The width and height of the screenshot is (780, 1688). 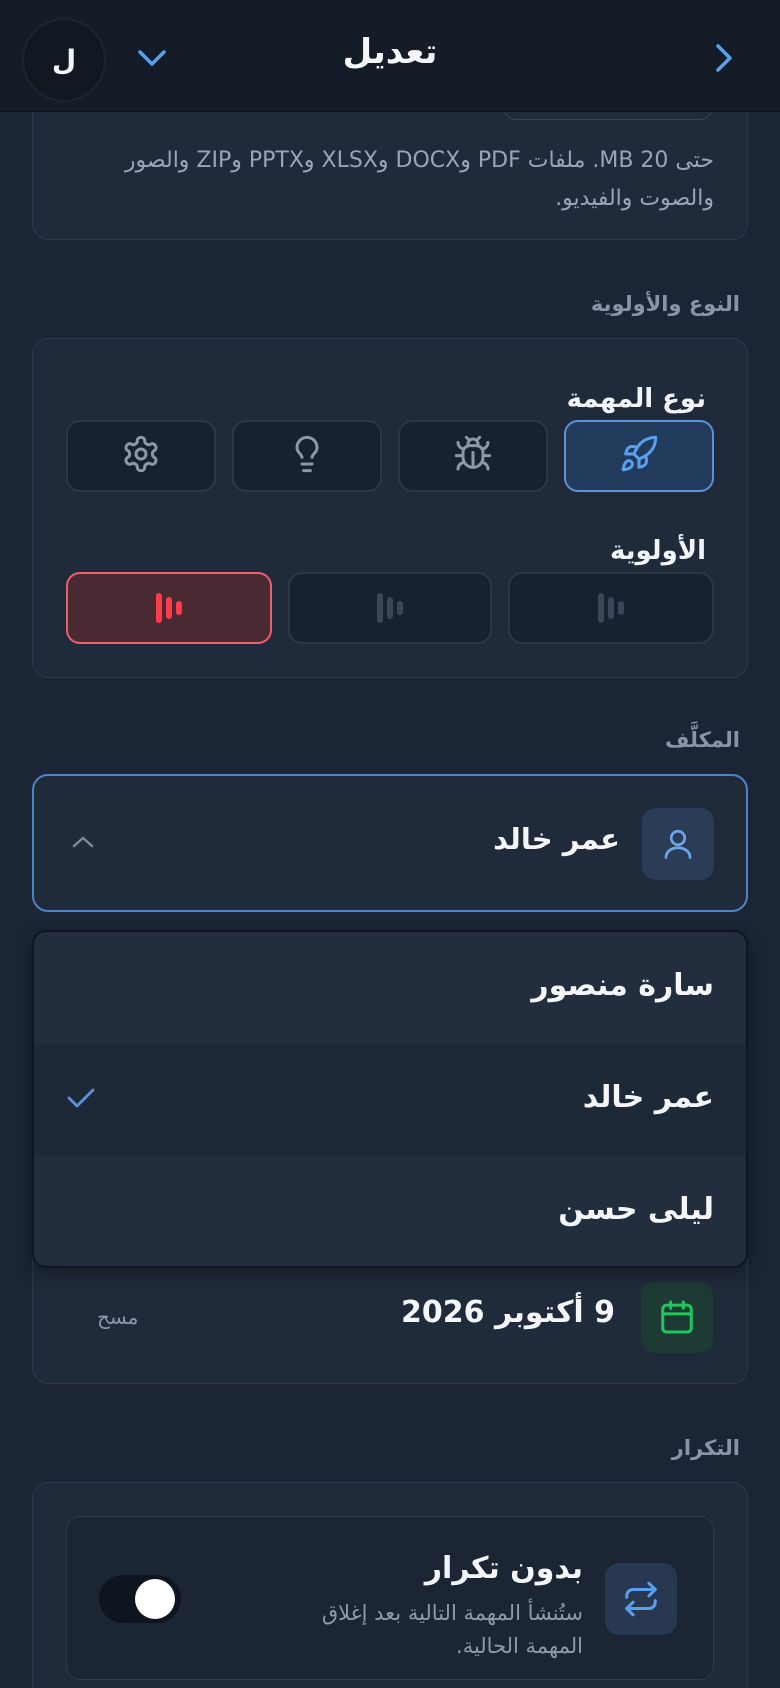 I want to click on lightbulb-icon, so click(x=307, y=456).